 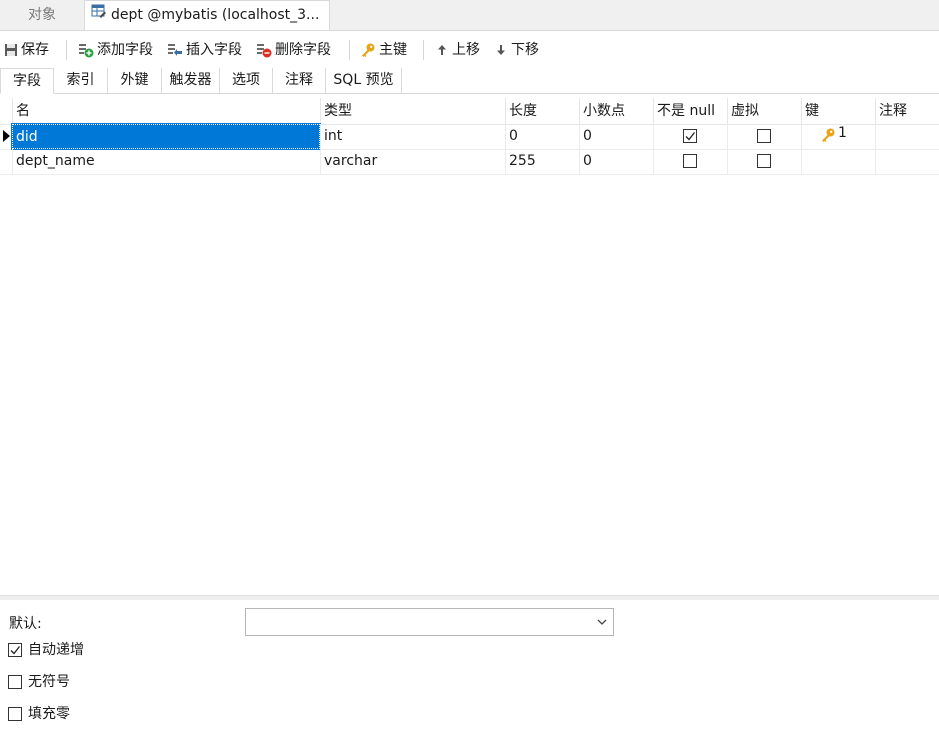 I want to click on arrow-up-icon, so click(x=442, y=50).